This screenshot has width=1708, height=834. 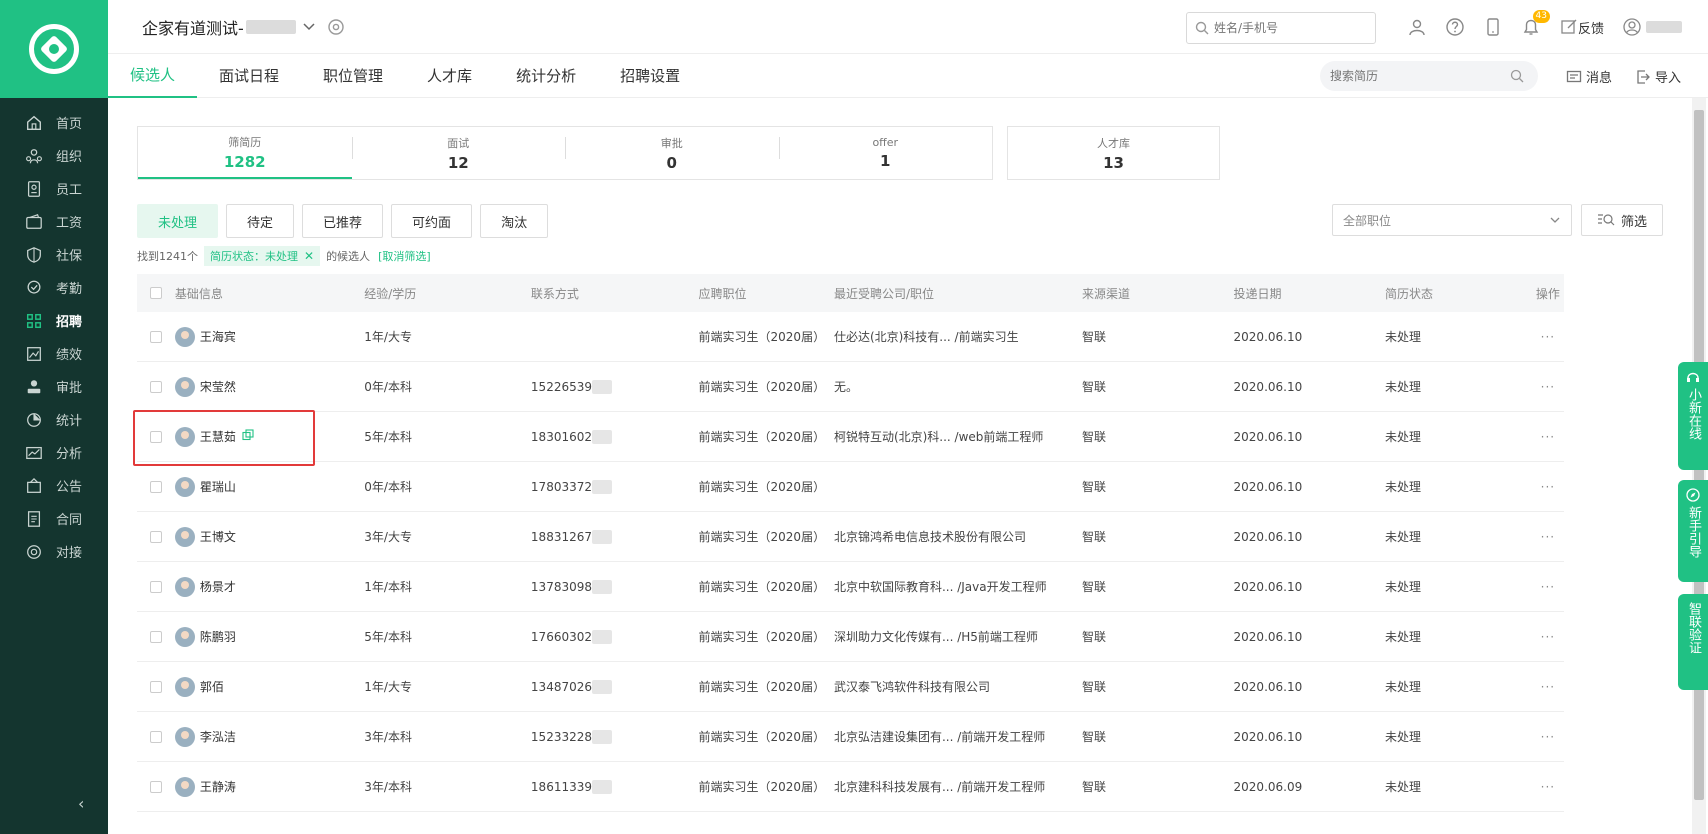 I want to click on tab-0: 候选人, so click(x=153, y=76).